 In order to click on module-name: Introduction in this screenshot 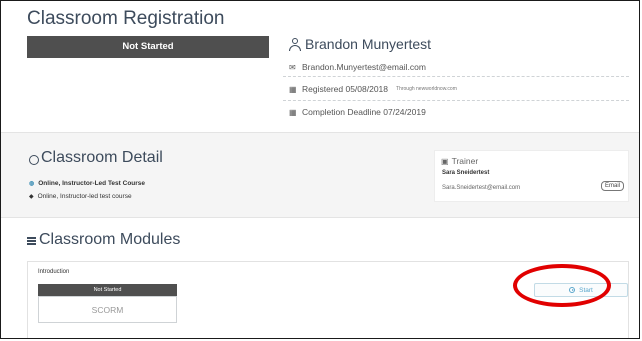, I will do `click(54, 272)`.